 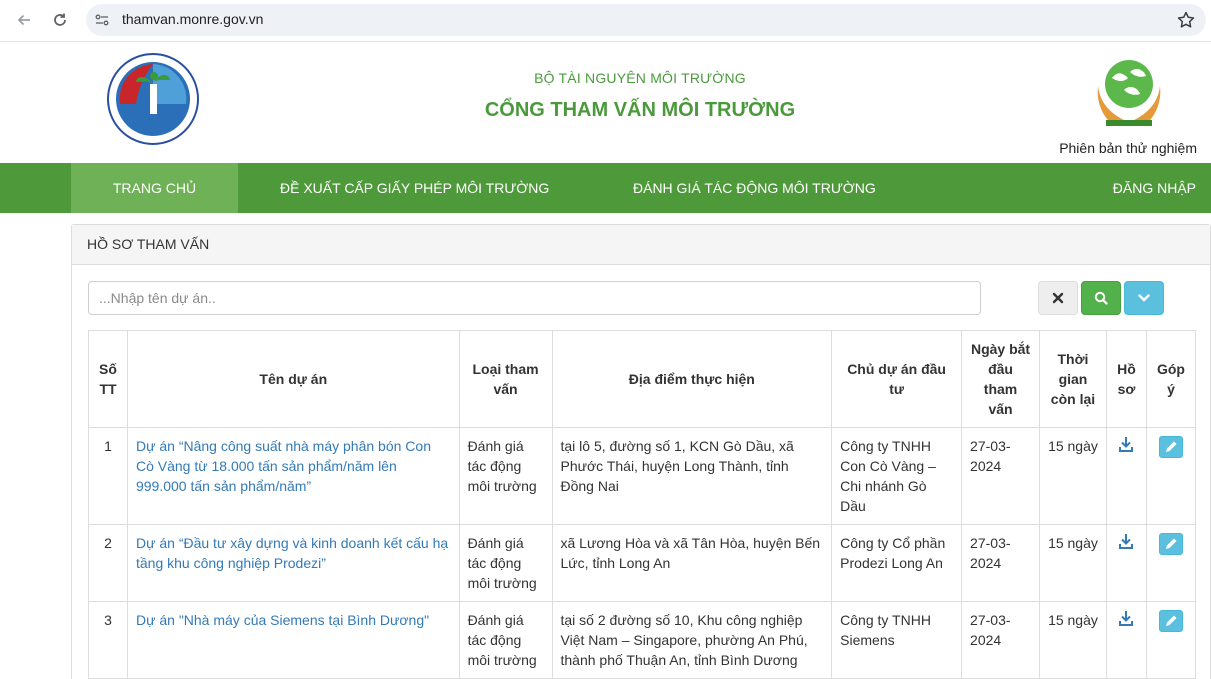 I want to click on search-icon, so click(x=1101, y=298).